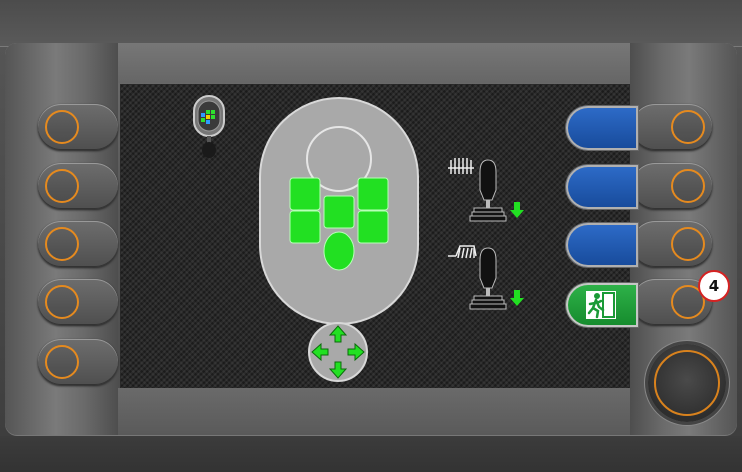  I want to click on four-direction-arrows-icon, so click(338, 352).